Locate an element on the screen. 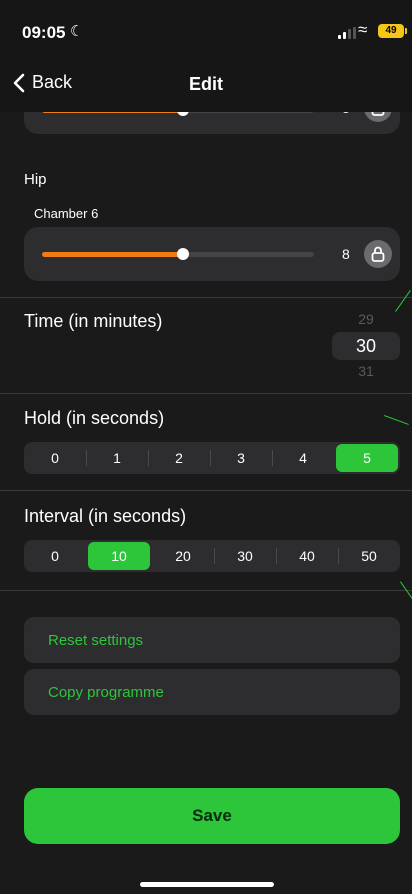 The width and height of the screenshot is (412, 894). wifi-icon: ≈ is located at coordinates (363, 29).